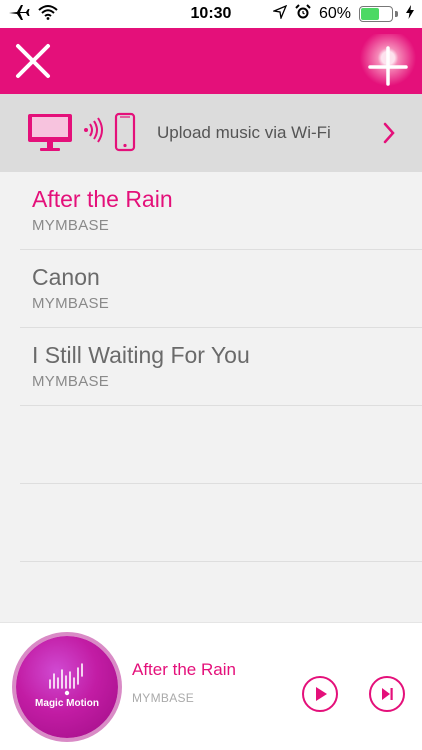 The width and height of the screenshot is (422, 750). What do you see at coordinates (221, 289) in the screenshot?
I see `song-row: Canon MYMBASE` at bounding box center [221, 289].